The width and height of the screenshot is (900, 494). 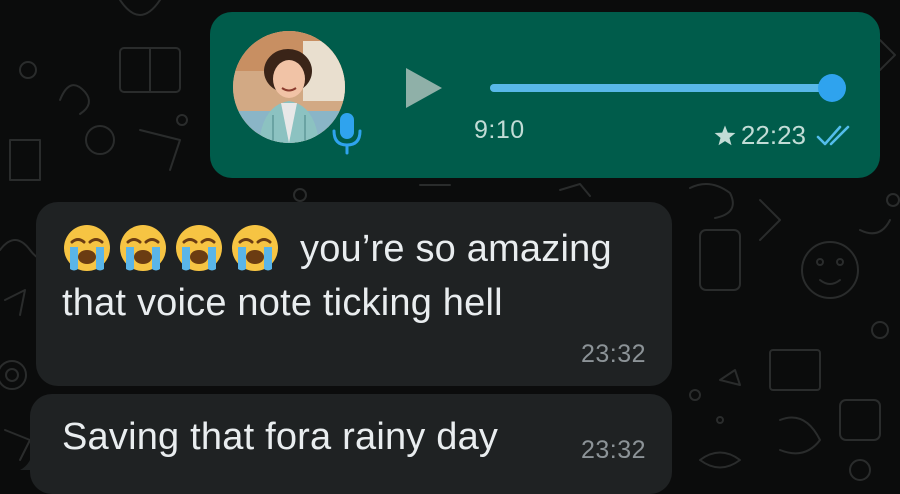 I want to click on voice-progress-track, so click(x=661, y=88).